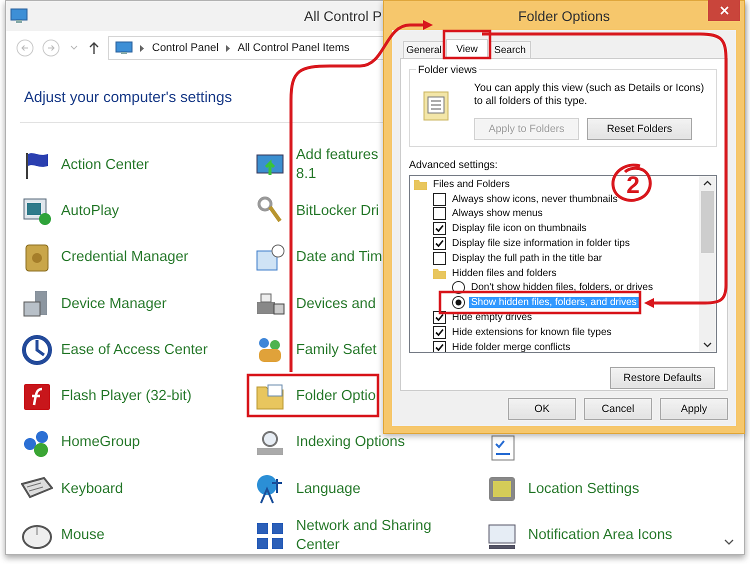  What do you see at coordinates (185, 48) in the screenshot?
I see `breadcrumb-item: Control Panel` at bounding box center [185, 48].